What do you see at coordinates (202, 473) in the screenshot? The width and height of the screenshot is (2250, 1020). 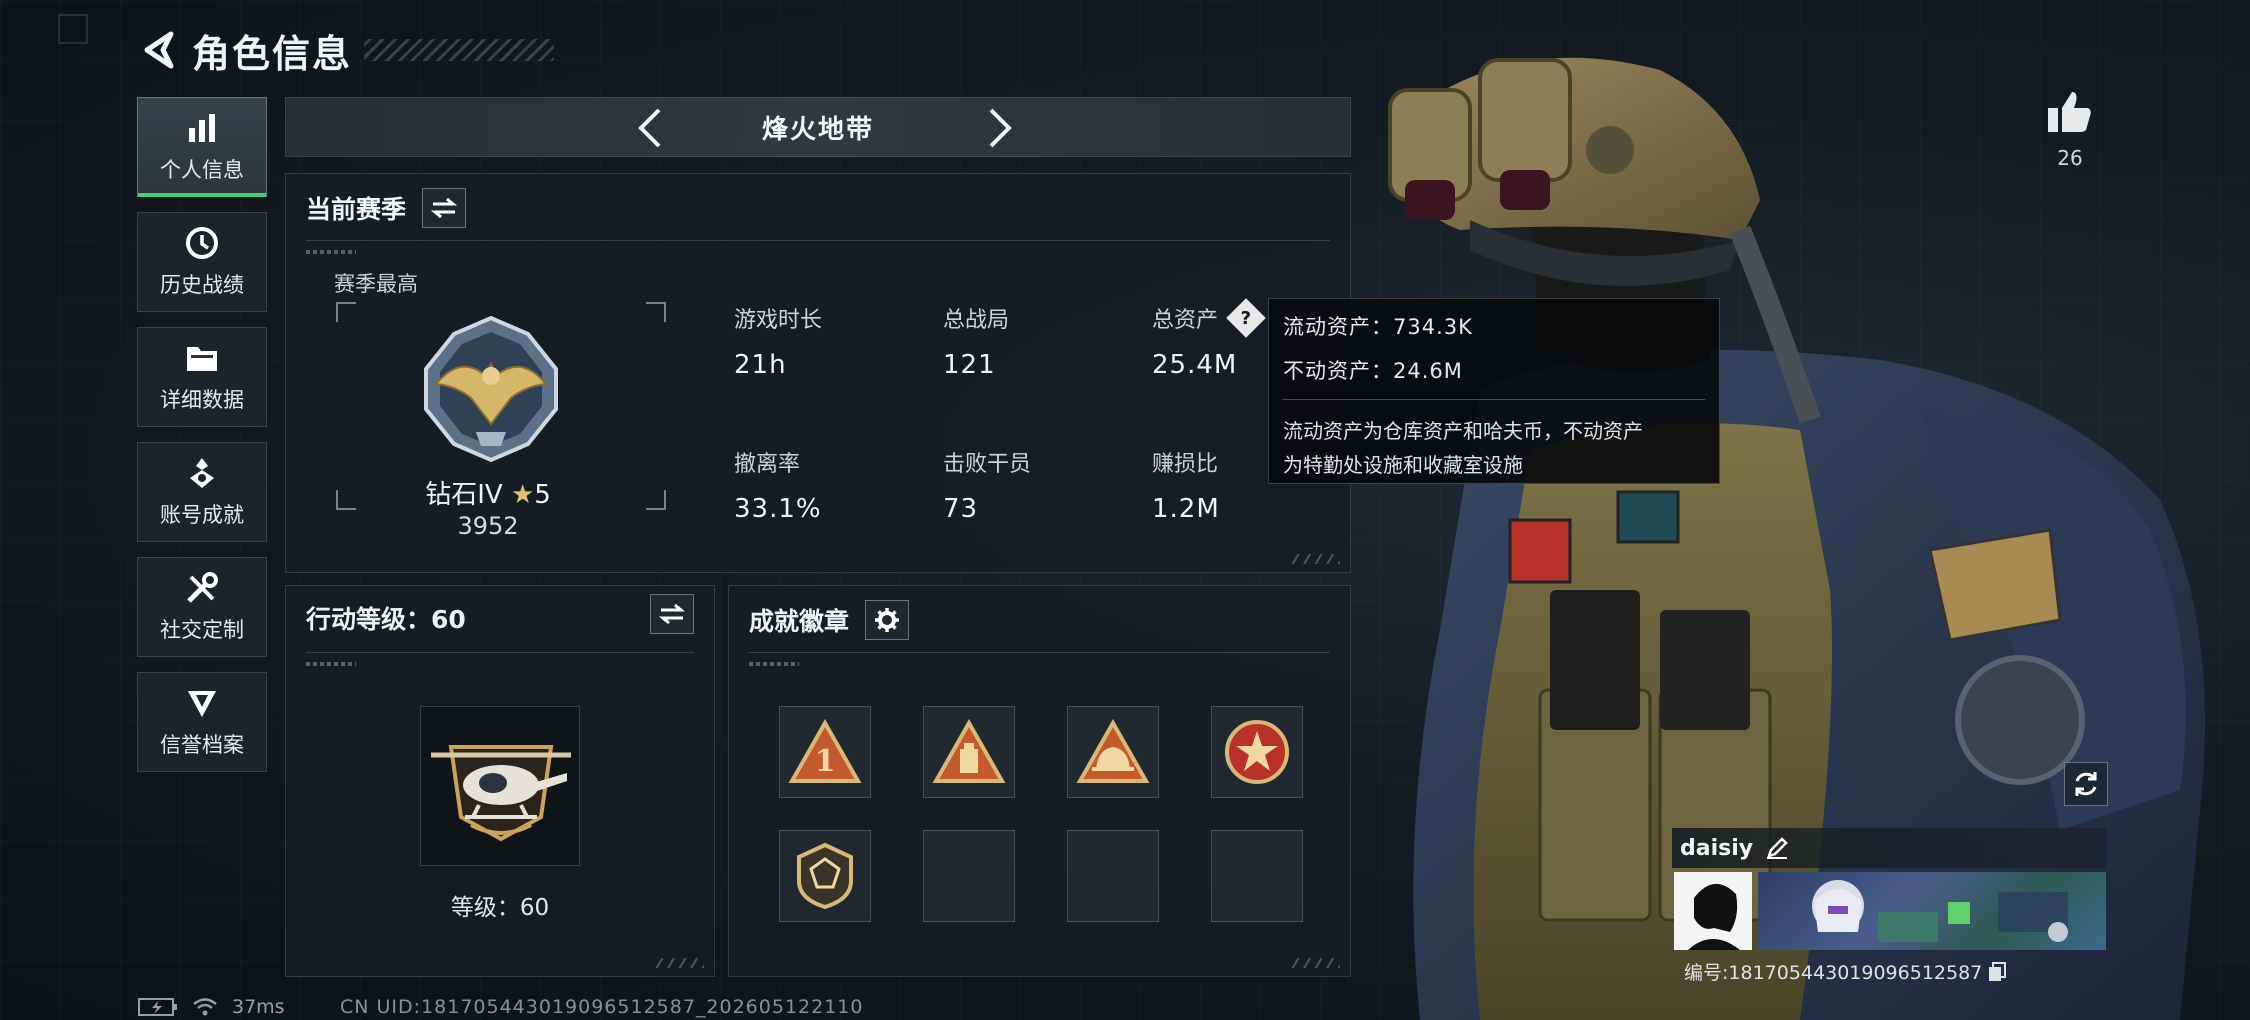 I see `achievement-icon` at bounding box center [202, 473].